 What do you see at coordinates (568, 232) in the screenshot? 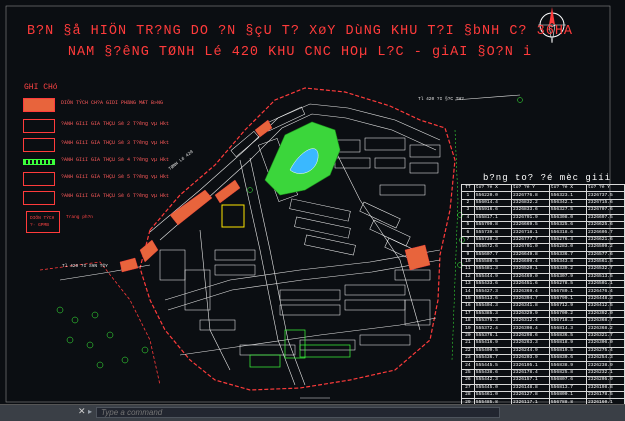
I see `coord-table-cell: 556318.6` at bounding box center [568, 232].